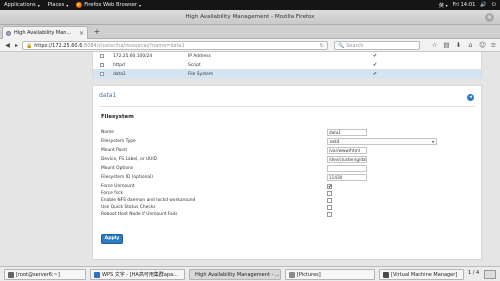 The image size is (500, 281). Describe the element at coordinates (386, 274) in the screenshot. I see `monitor-icon` at that location.